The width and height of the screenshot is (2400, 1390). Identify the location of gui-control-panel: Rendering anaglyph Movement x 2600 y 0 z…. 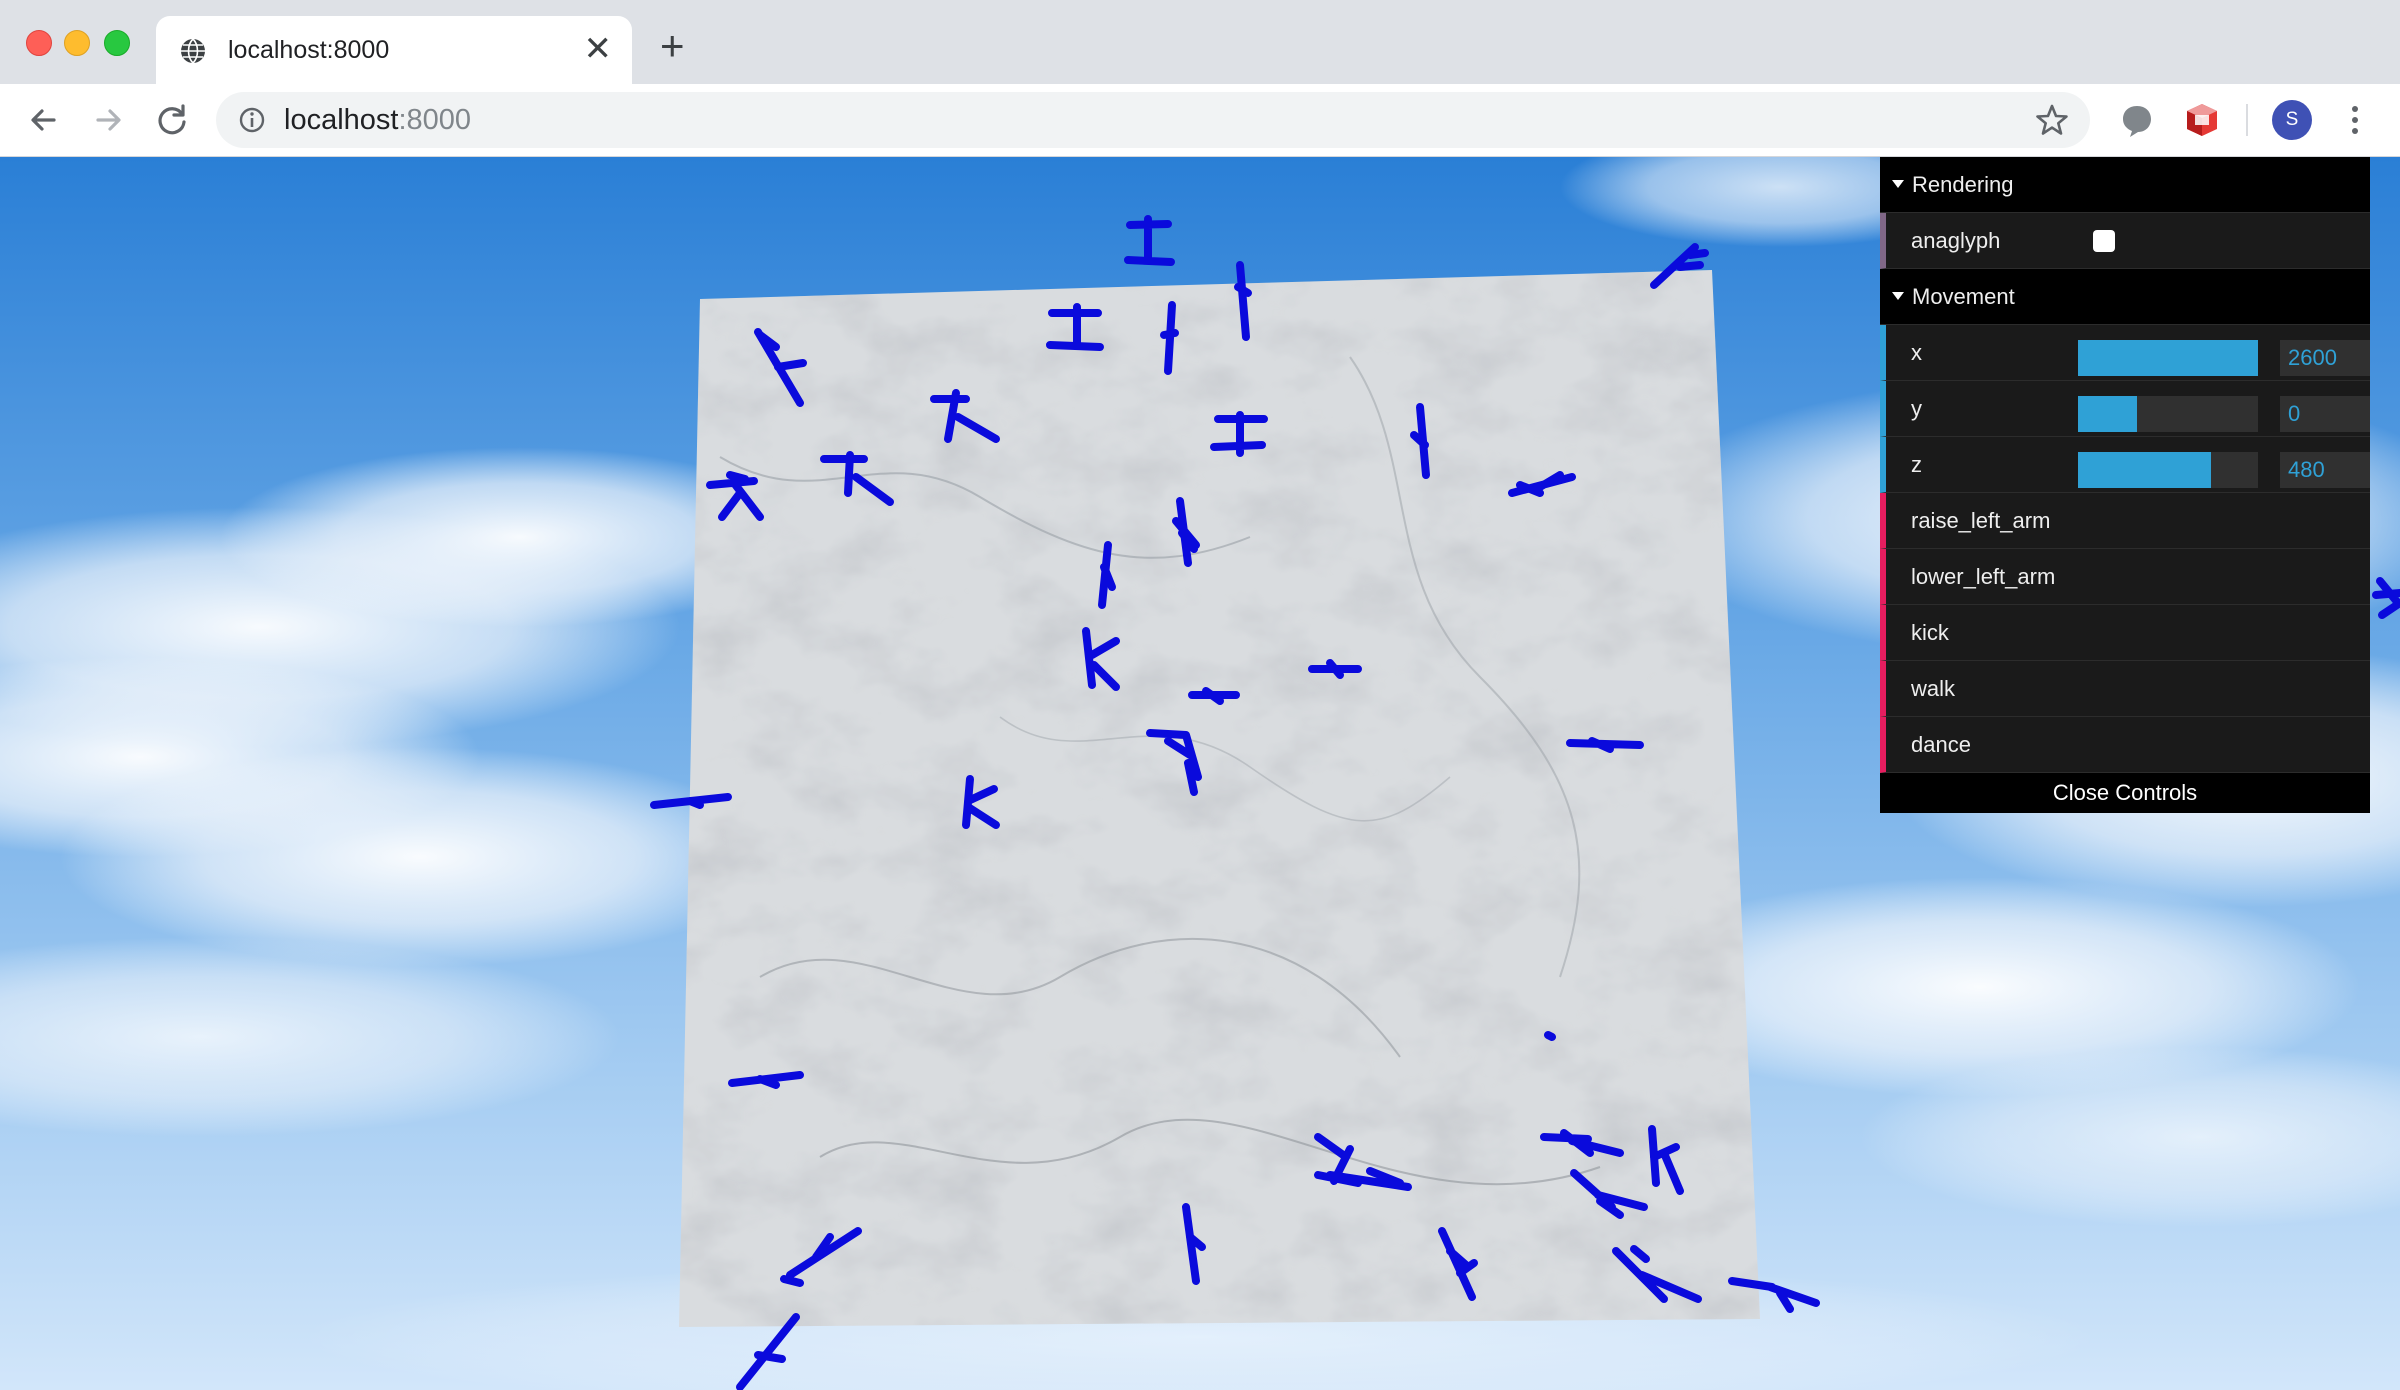
(2125, 485).